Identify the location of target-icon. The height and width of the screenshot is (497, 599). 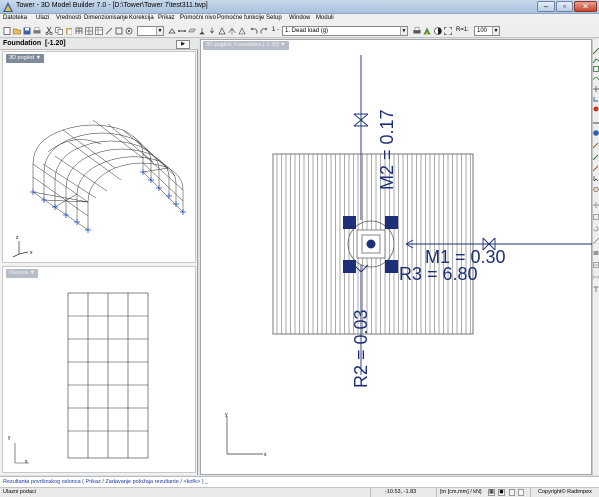
(129, 31).